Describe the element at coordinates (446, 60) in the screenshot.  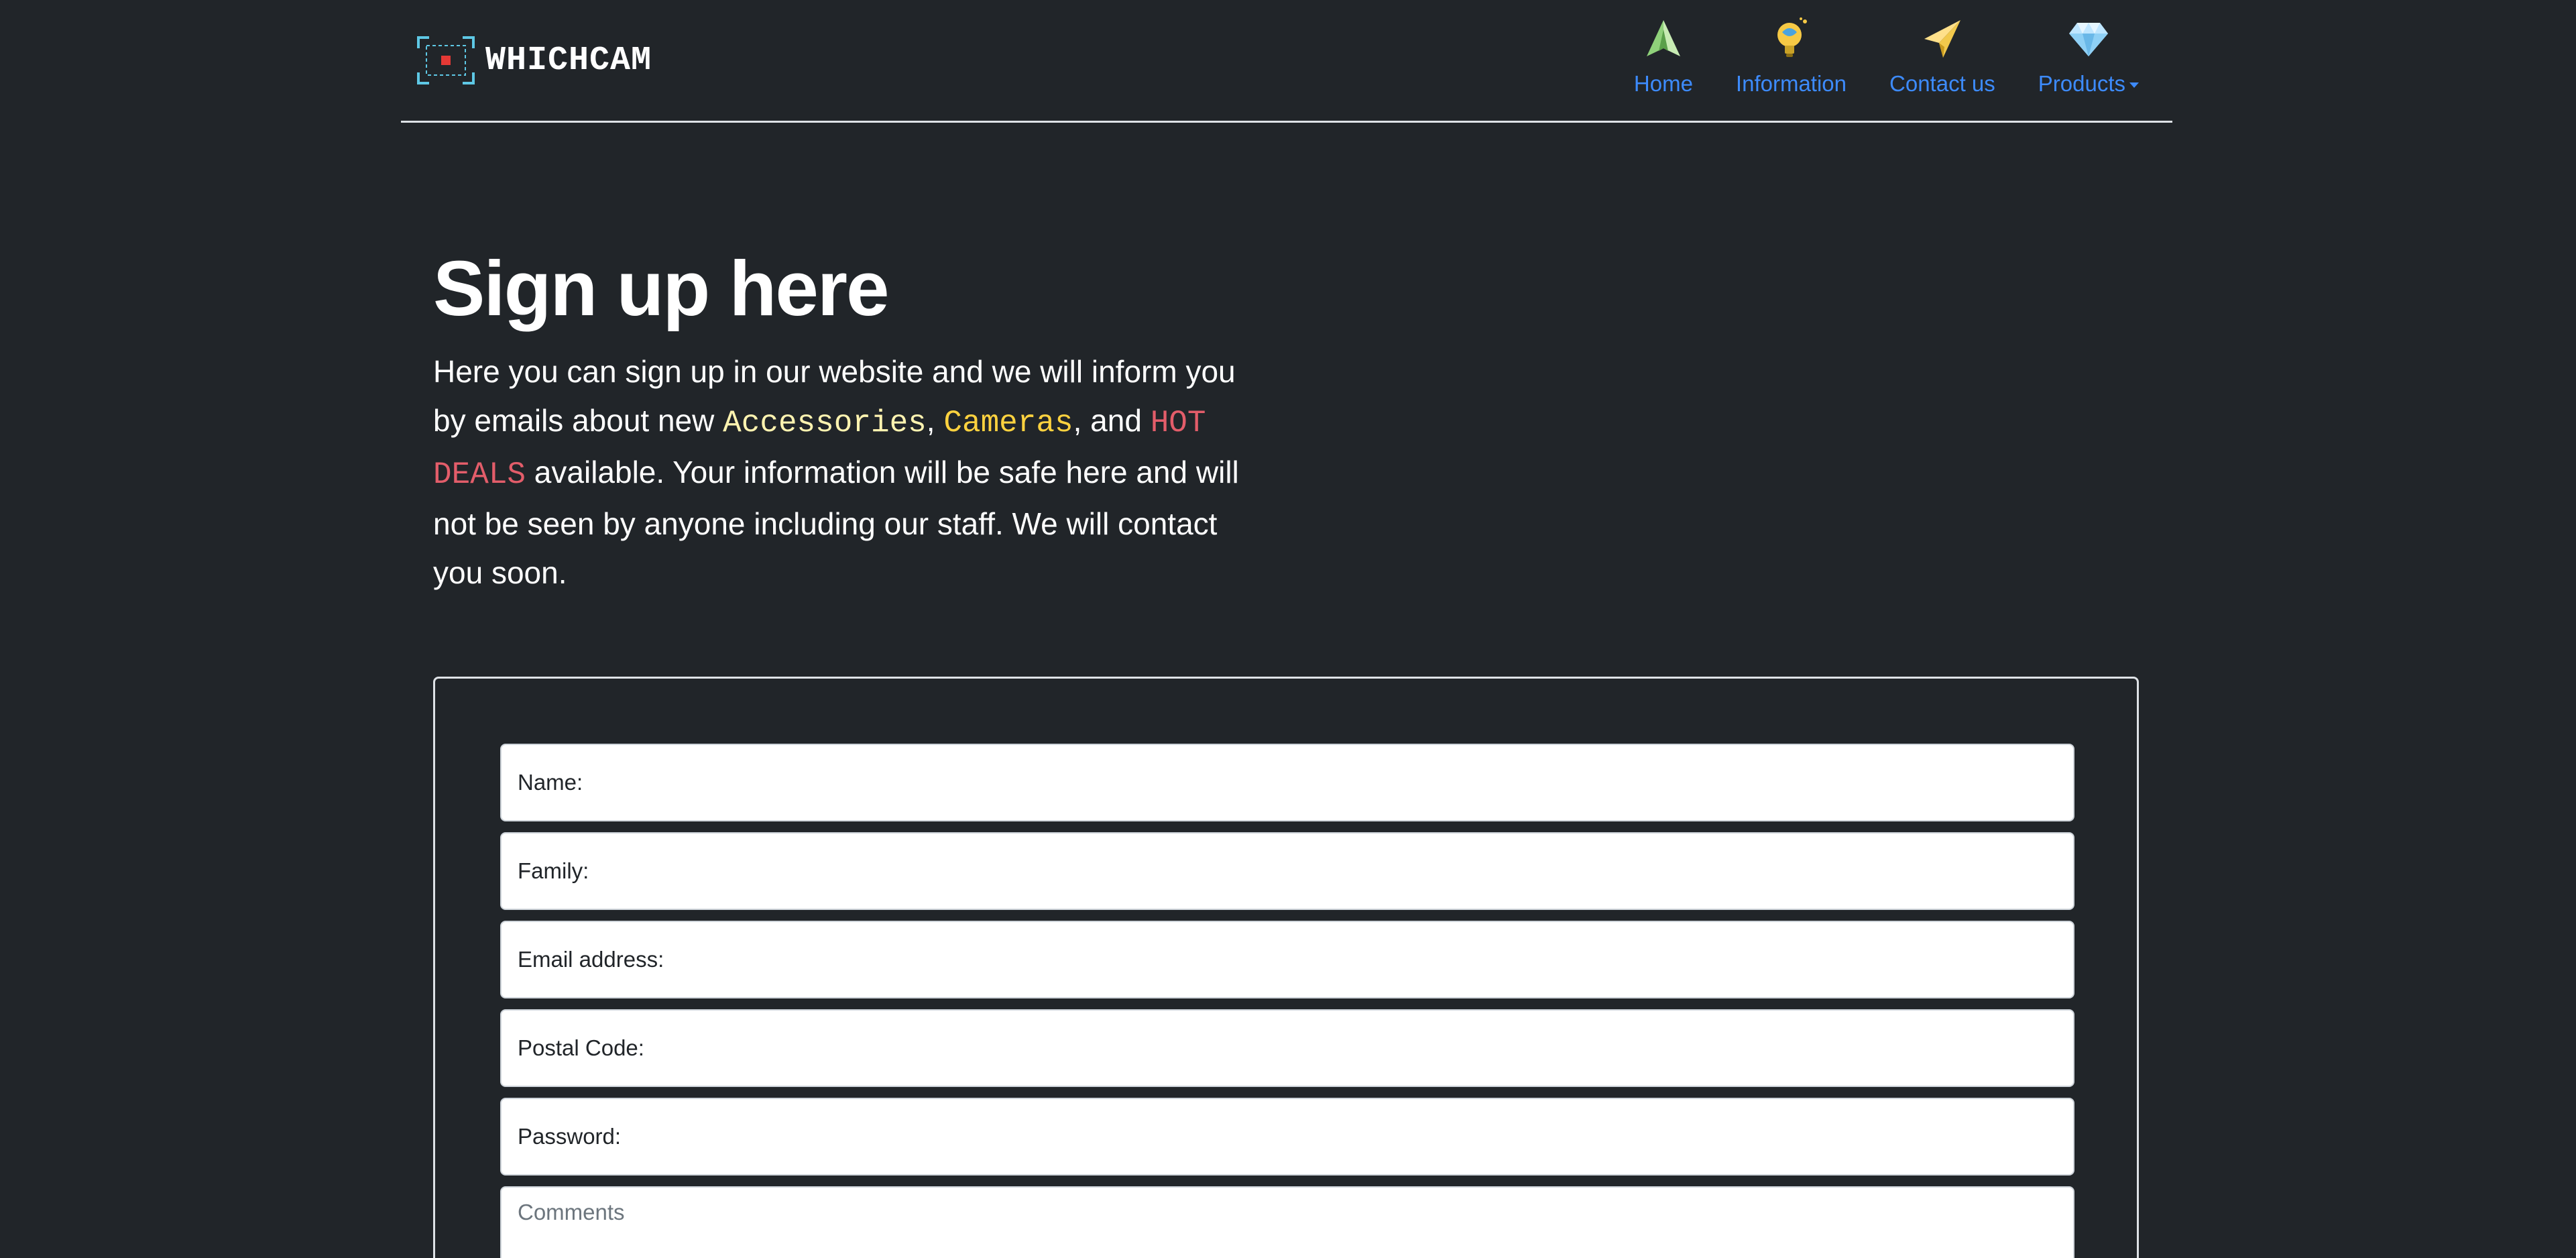
I see `camera-focus-logo-icon` at that location.